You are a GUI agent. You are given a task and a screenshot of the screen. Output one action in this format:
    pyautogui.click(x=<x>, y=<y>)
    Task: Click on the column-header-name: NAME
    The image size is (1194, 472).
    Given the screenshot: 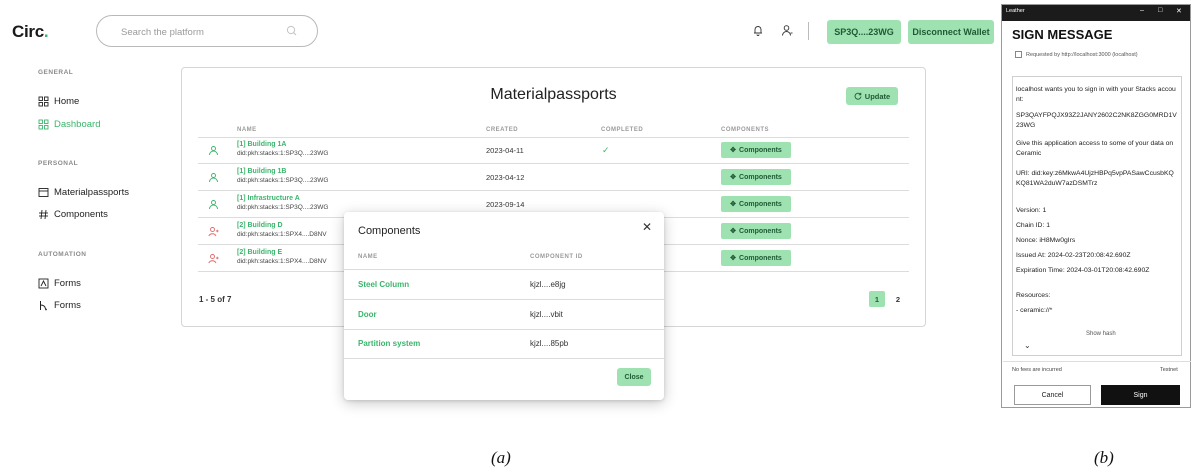 What is the action you would take?
    pyautogui.click(x=247, y=130)
    